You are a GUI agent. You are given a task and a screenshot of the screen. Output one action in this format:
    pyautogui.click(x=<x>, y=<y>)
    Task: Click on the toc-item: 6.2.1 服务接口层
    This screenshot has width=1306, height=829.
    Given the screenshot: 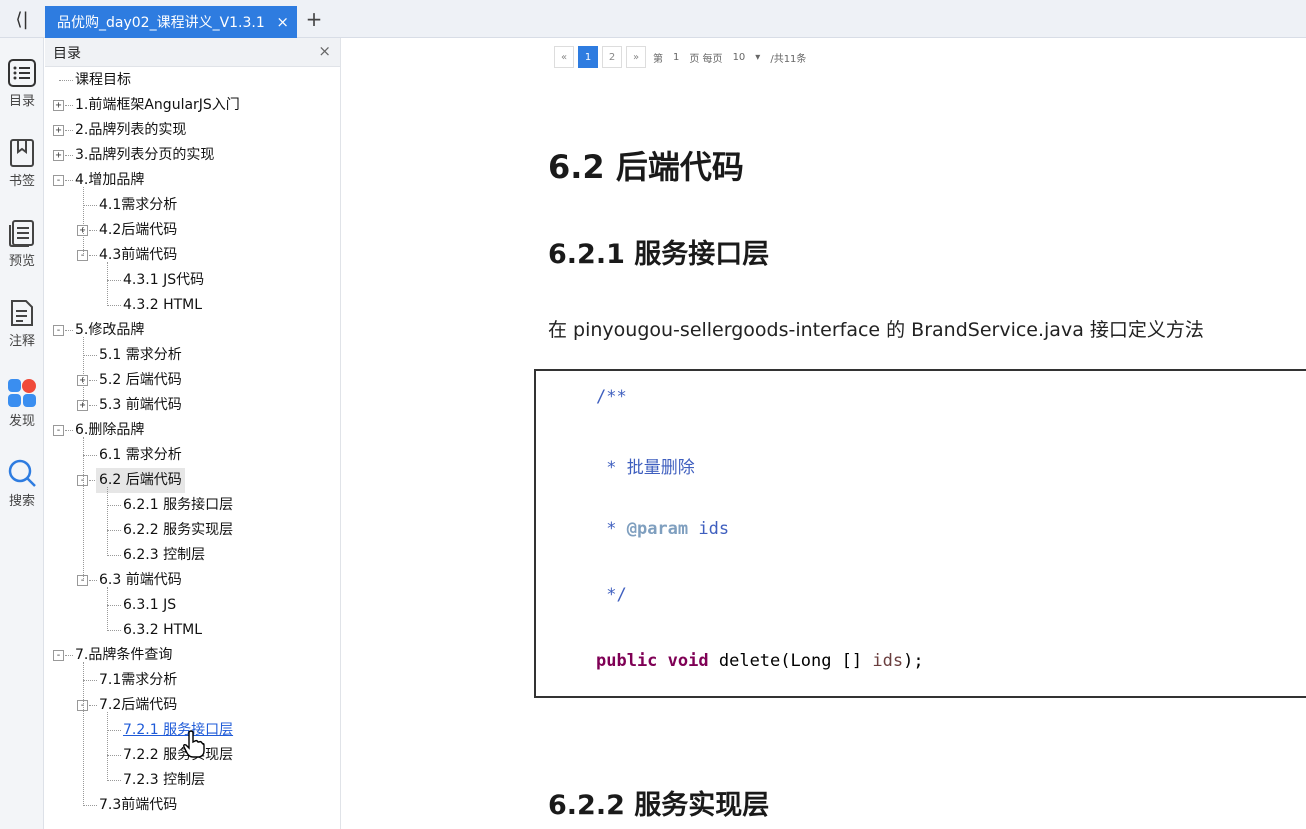 What is the action you would take?
    pyautogui.click(x=192, y=505)
    